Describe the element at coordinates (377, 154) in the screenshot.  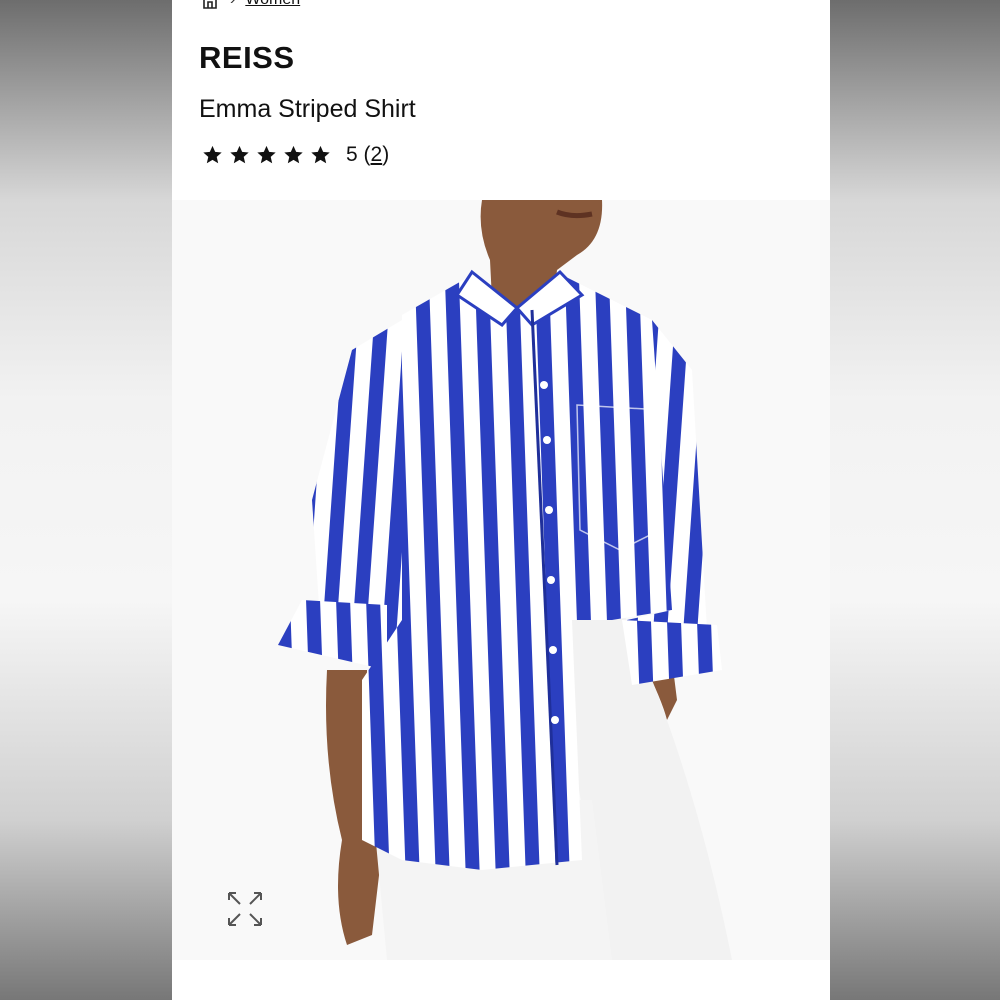
I see `review-count-link: 2` at that location.